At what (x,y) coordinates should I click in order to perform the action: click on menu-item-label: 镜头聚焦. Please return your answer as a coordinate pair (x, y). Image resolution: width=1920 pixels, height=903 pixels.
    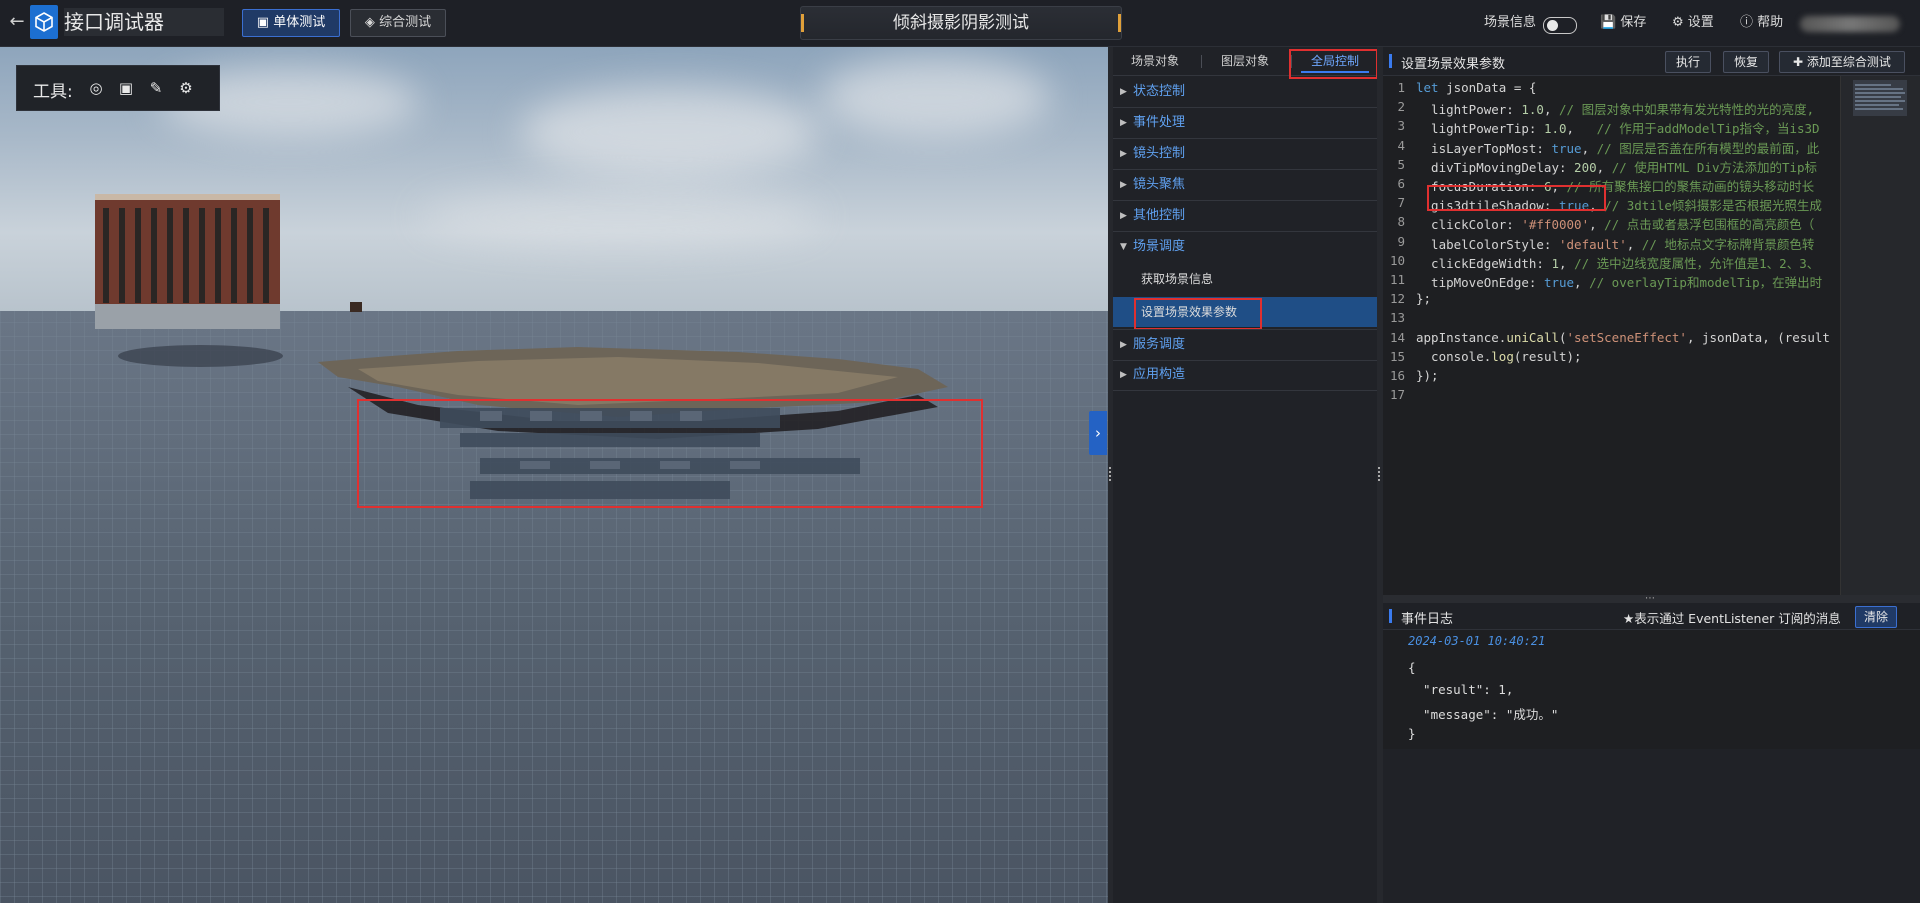
    Looking at the image, I should click on (1159, 184).